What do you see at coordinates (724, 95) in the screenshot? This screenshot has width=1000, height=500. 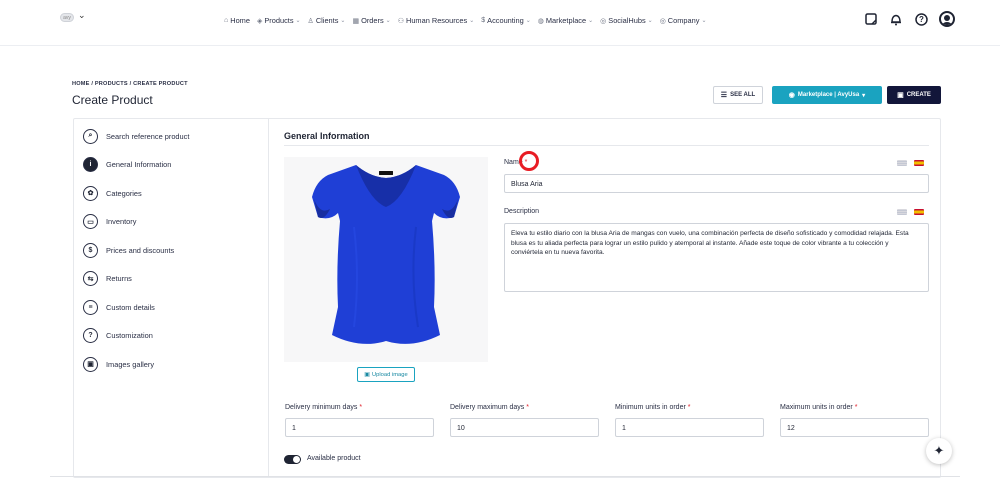 I see `list-icon: ☰` at bounding box center [724, 95].